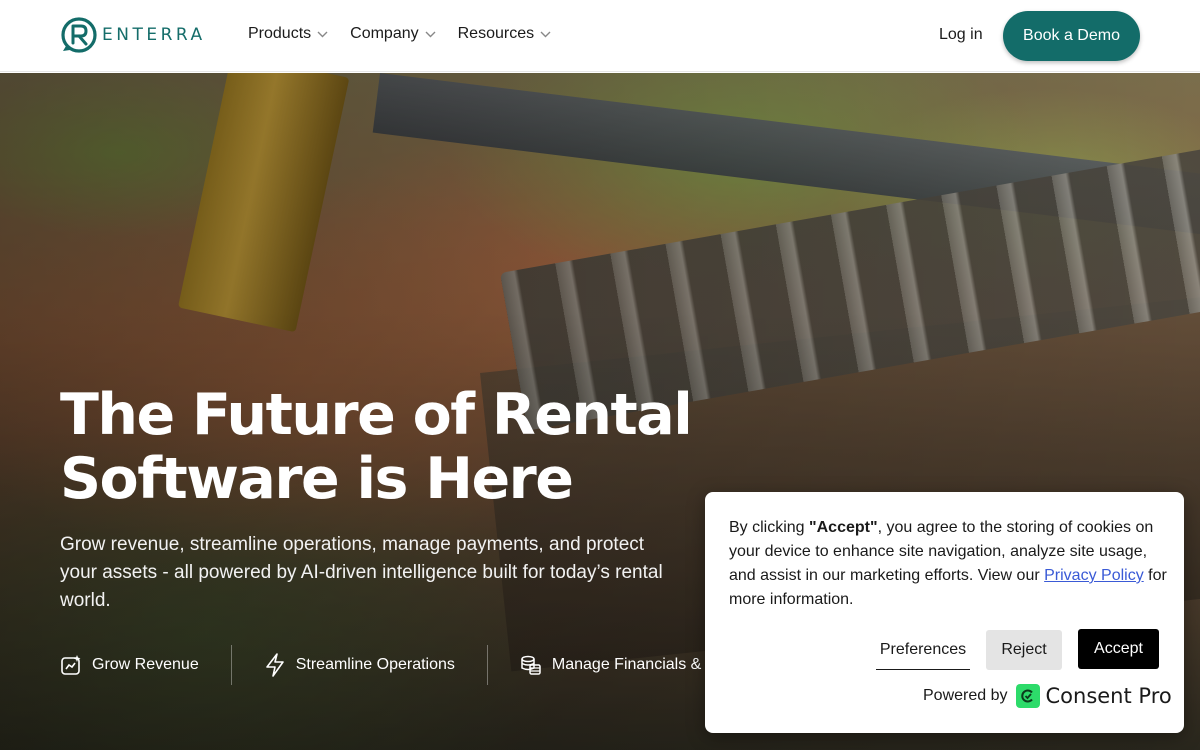  I want to click on powered-by: Powered by Consent Pro, so click(1047, 696).